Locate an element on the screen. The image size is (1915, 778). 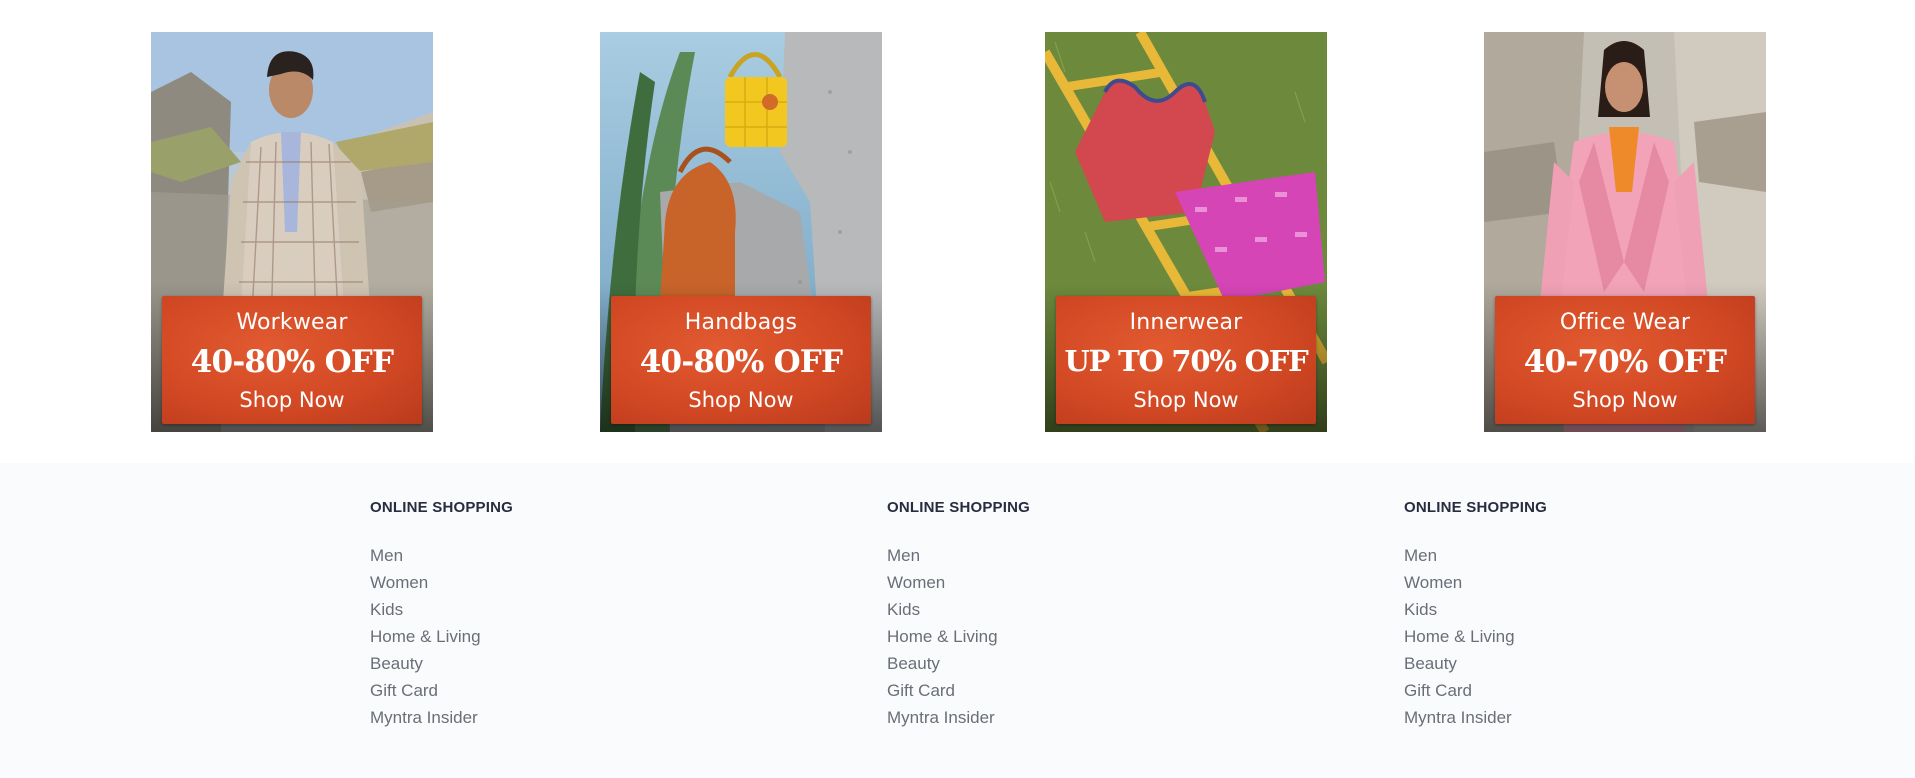
banner-category: Office Wear is located at coordinates (1625, 322).